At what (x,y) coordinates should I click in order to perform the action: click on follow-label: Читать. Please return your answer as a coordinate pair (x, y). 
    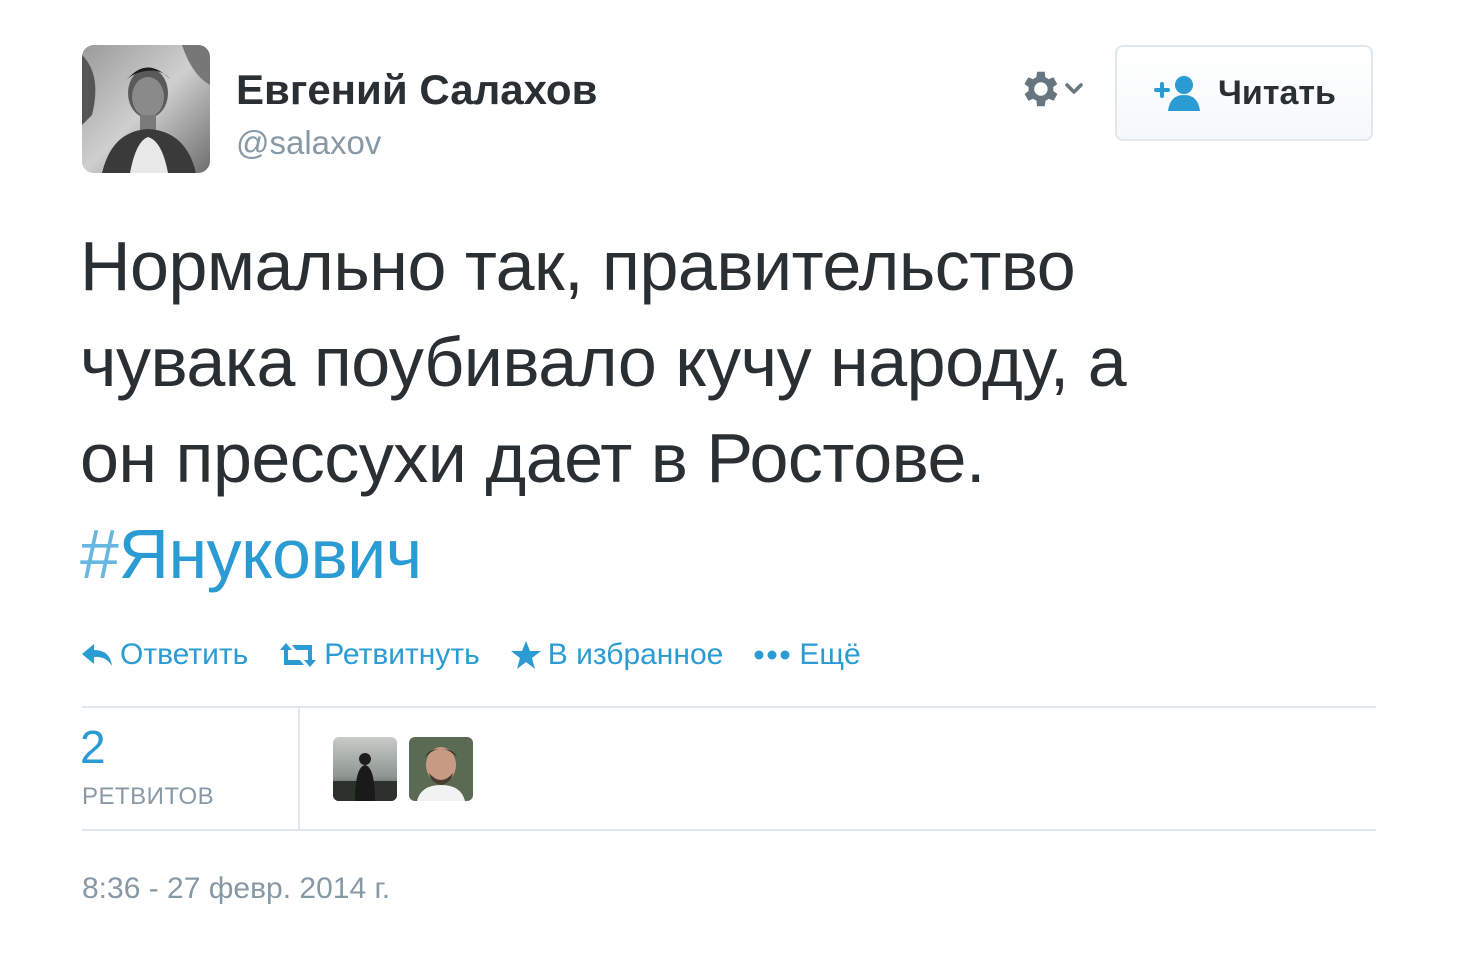
    Looking at the image, I should click on (1277, 92).